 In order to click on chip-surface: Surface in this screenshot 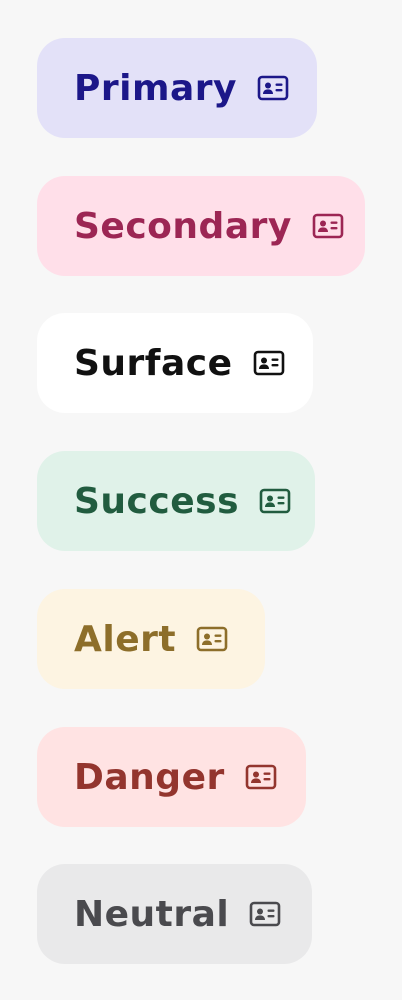, I will do `click(175, 363)`.